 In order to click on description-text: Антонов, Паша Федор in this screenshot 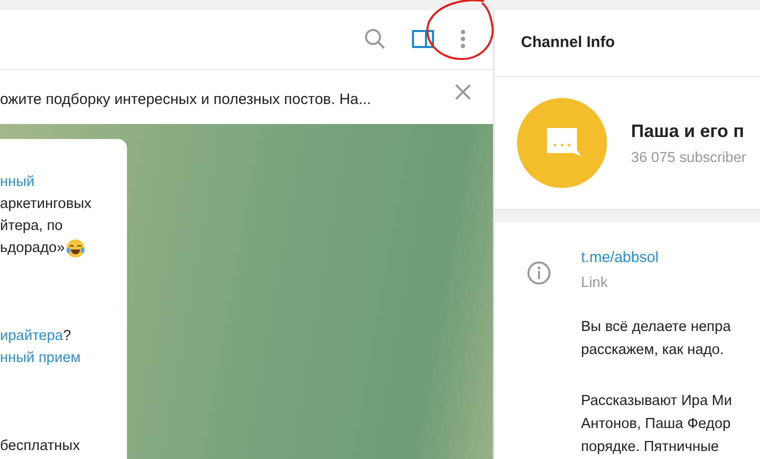, I will do `click(656, 424)`.